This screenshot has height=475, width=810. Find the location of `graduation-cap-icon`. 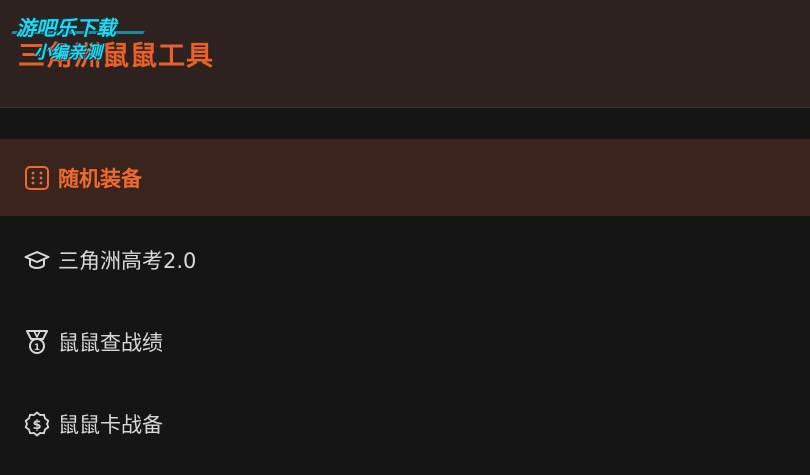

graduation-cap-icon is located at coordinates (37, 260).